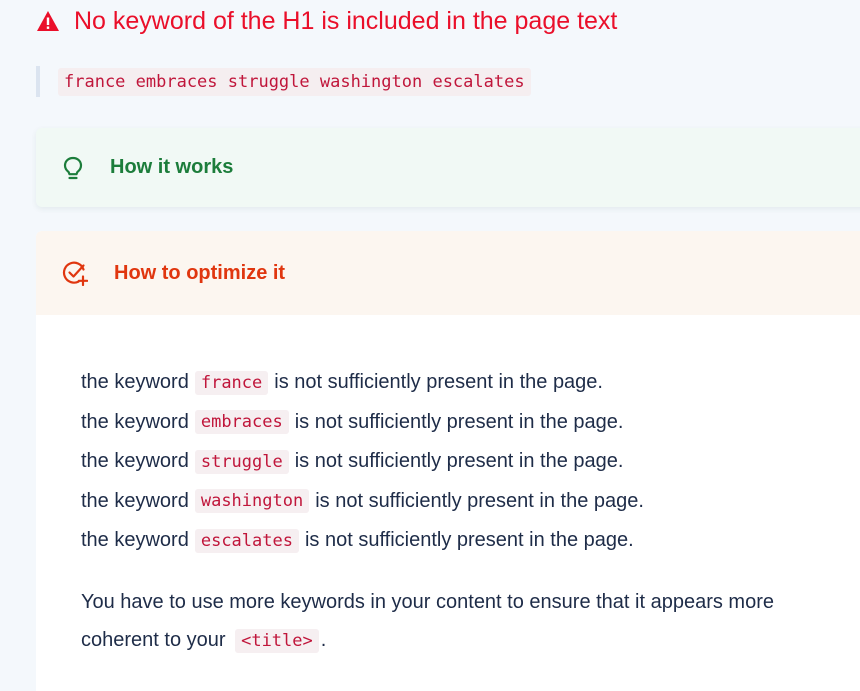  Describe the element at coordinates (246, 540) in the screenshot. I see `keyword-code: escalates` at that location.